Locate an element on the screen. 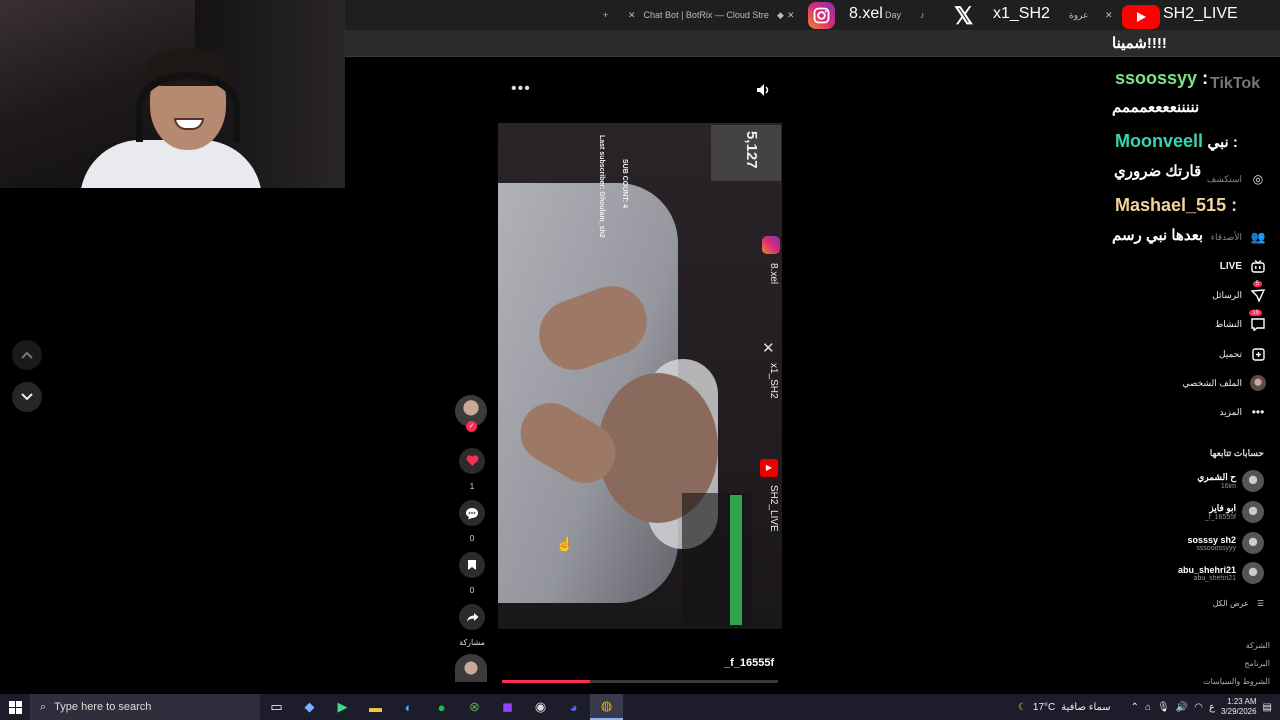 Image resolution: width=1280 pixels, height=720 pixels. video-instagram-icon is located at coordinates (771, 245).